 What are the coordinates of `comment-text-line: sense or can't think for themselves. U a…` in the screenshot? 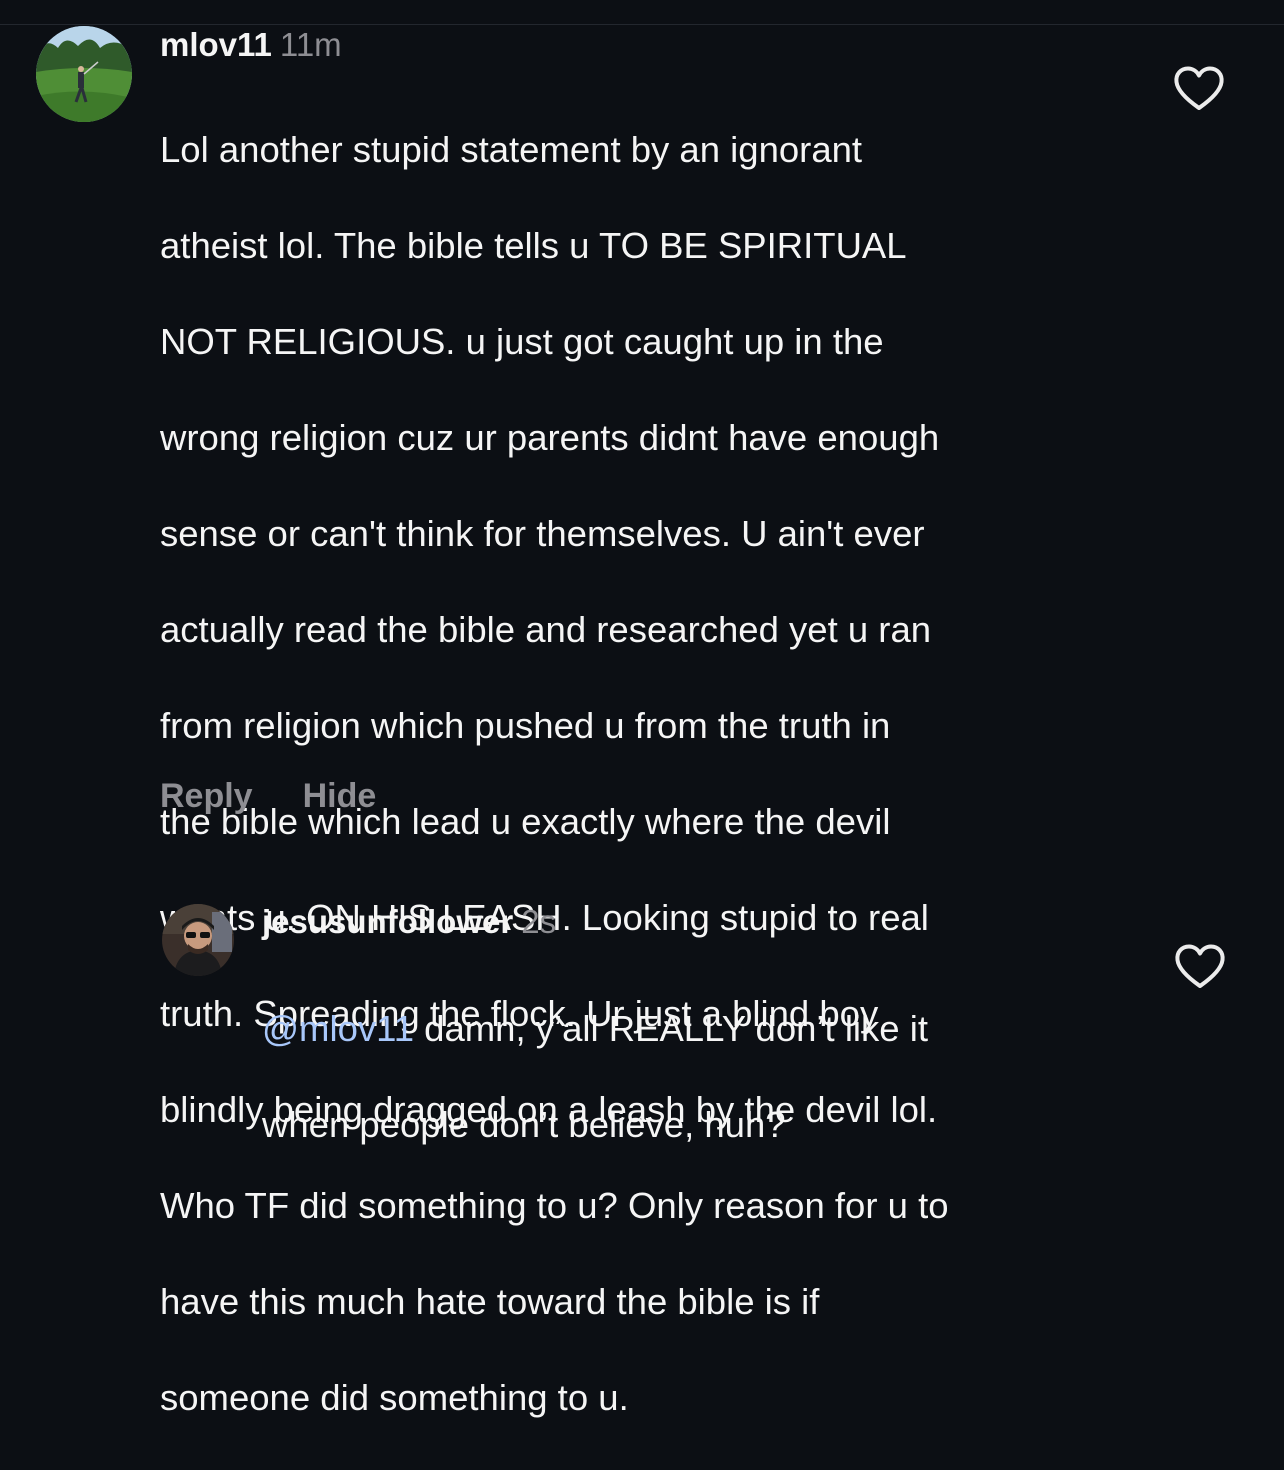 It's located at (542, 533).